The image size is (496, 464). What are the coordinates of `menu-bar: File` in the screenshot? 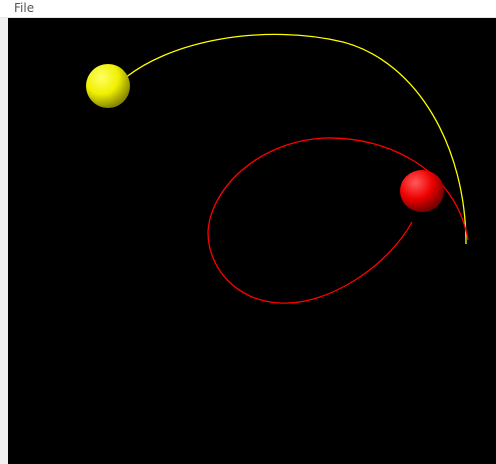 It's located at (248, 9).